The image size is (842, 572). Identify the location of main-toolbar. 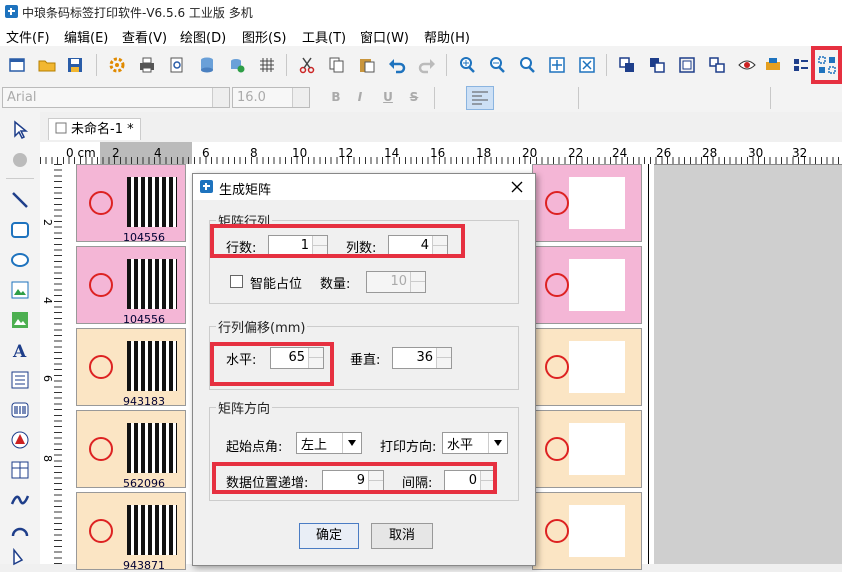
(421, 65).